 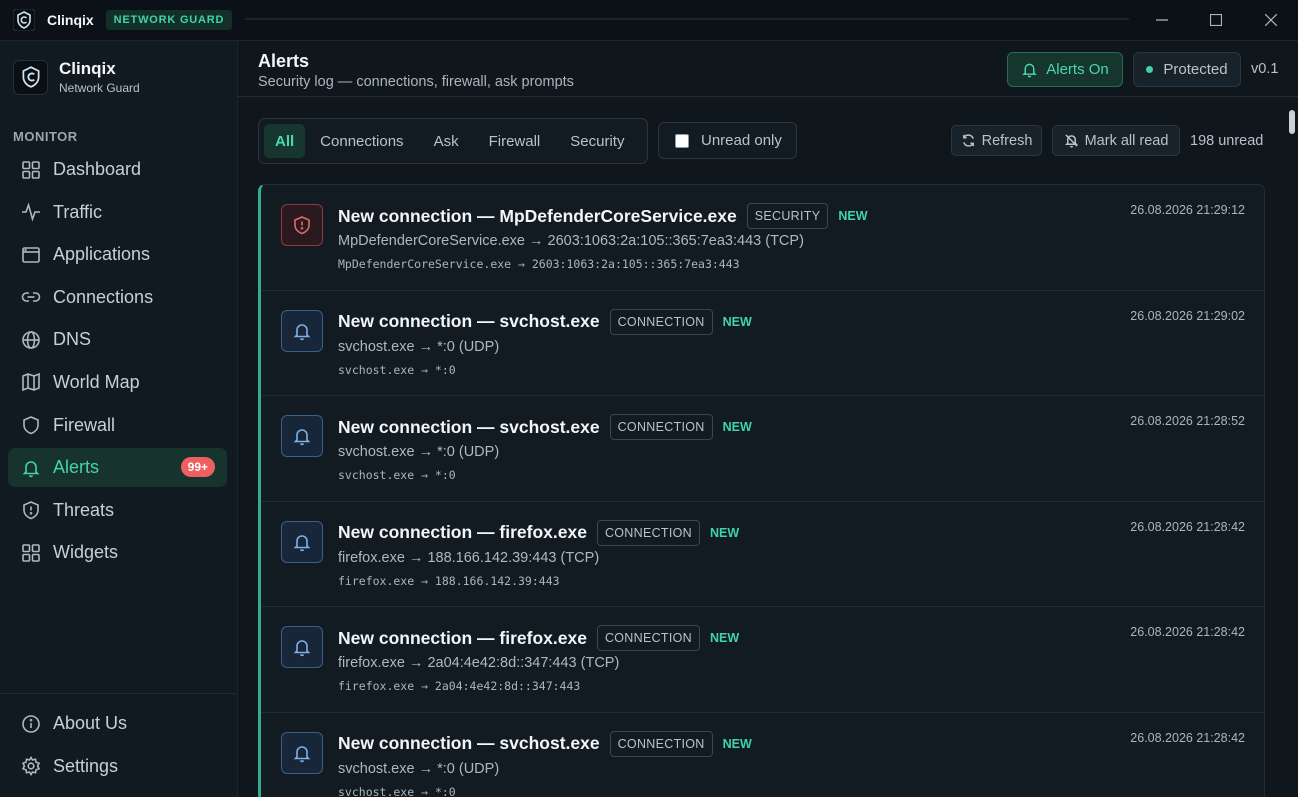 I want to click on sidebar-item-threats: Threats, so click(x=117, y=510).